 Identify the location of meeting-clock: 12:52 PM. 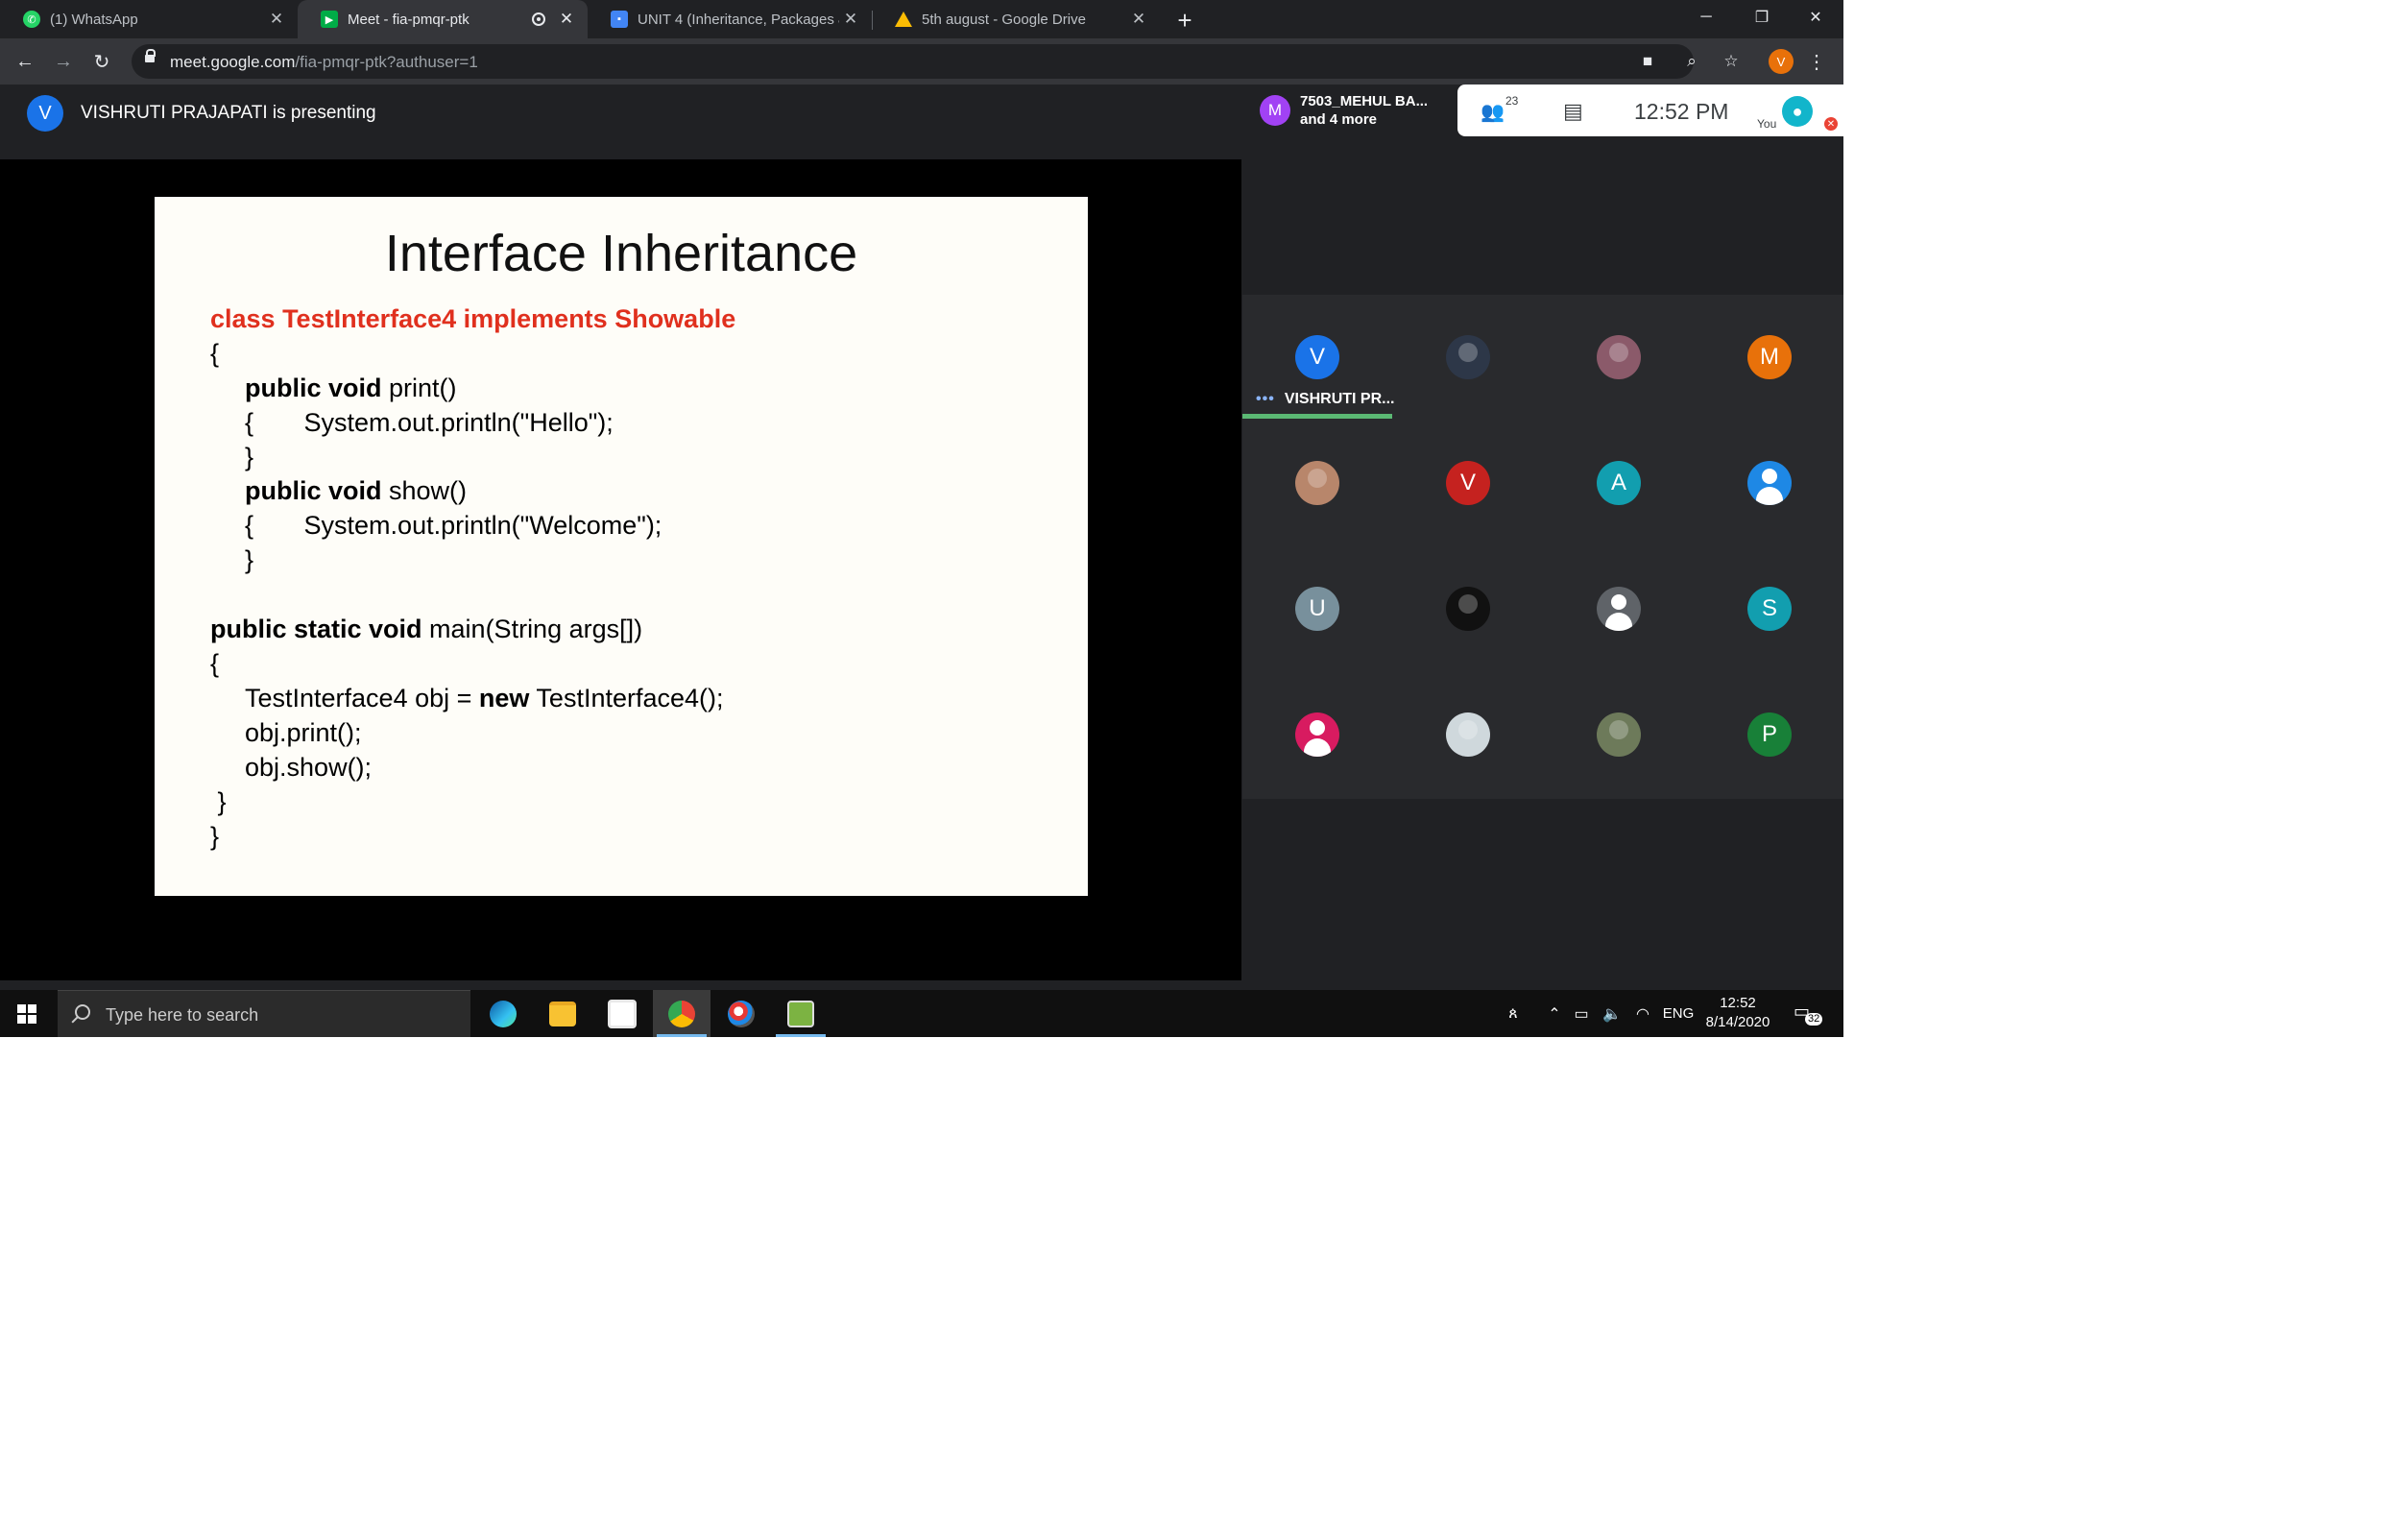
(1682, 111).